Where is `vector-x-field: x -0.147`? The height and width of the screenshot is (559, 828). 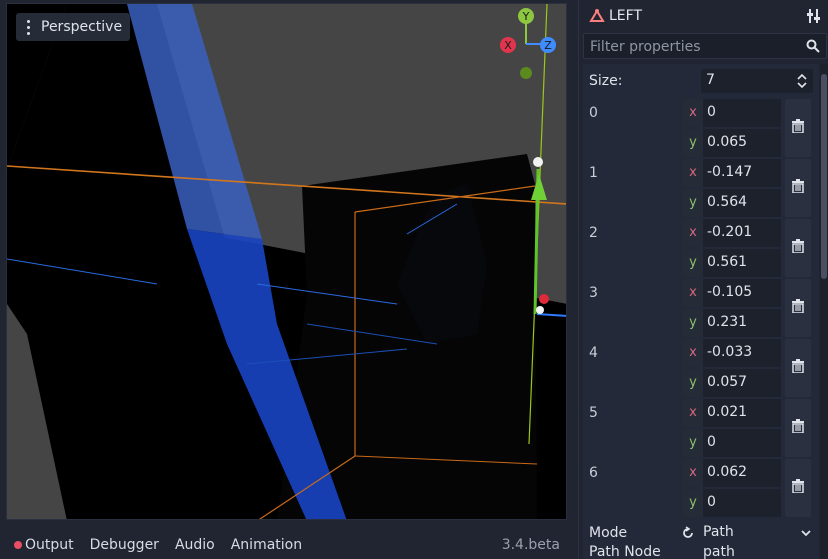
vector-x-field: x -0.147 is located at coordinates (732, 173).